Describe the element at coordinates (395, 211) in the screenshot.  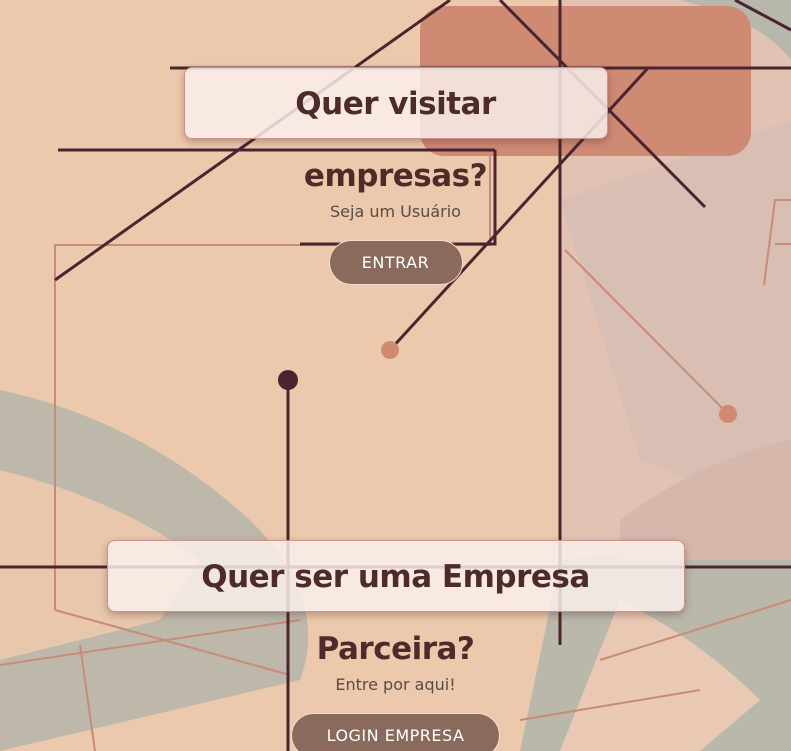
I see `user-section-subtitle: Seja um Usuário` at that location.